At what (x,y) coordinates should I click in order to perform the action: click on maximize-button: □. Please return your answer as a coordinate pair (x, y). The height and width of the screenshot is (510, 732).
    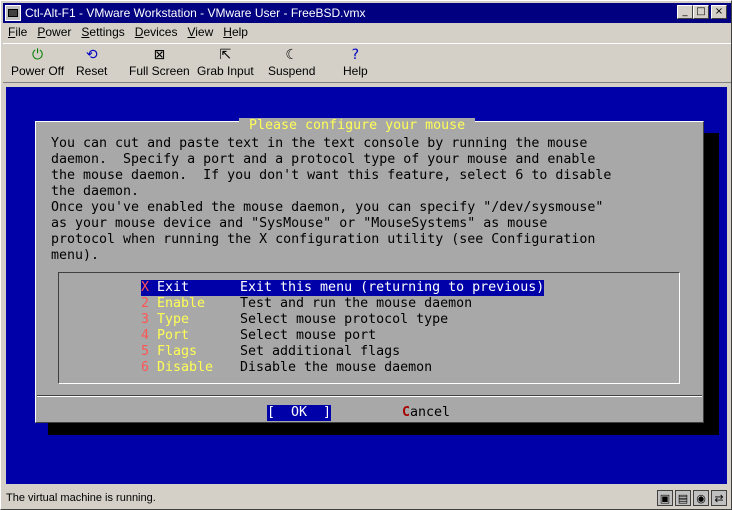
    Looking at the image, I should click on (701, 12).